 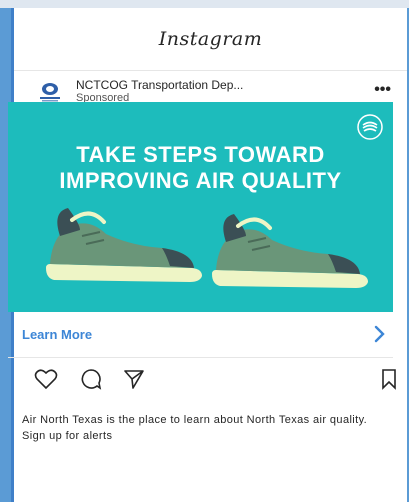 I want to click on instagram-logo: Instagram, so click(x=210, y=39).